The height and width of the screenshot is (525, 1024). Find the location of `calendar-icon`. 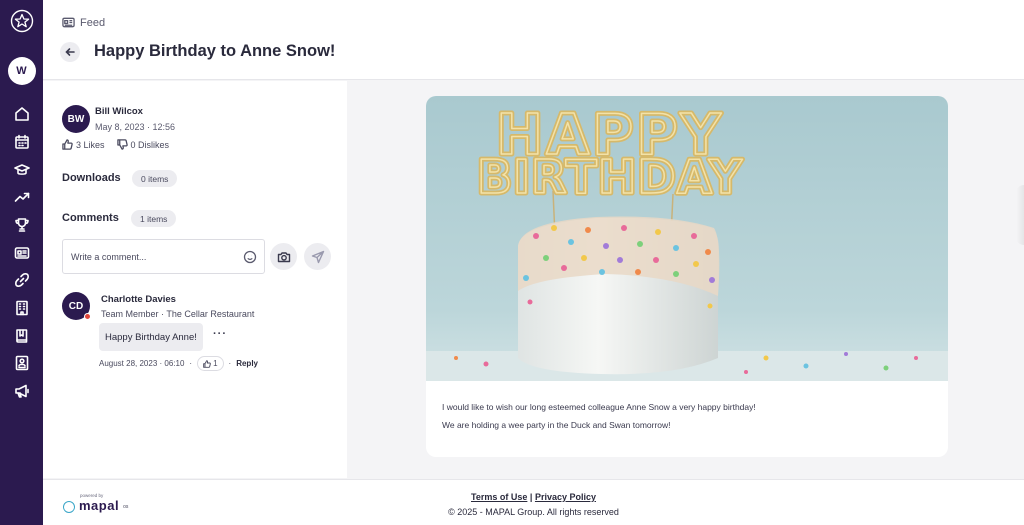

calendar-icon is located at coordinates (22, 142).